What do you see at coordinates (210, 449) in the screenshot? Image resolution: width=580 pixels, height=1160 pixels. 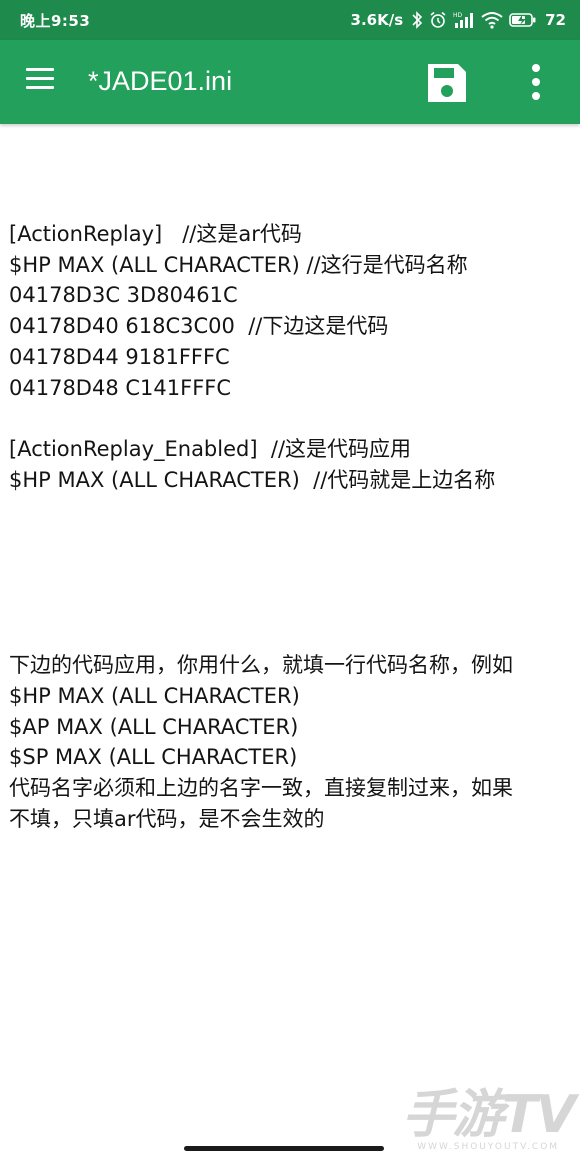 I see `editor-line: [ActionReplay_Enabled] //这是代码应用` at bounding box center [210, 449].